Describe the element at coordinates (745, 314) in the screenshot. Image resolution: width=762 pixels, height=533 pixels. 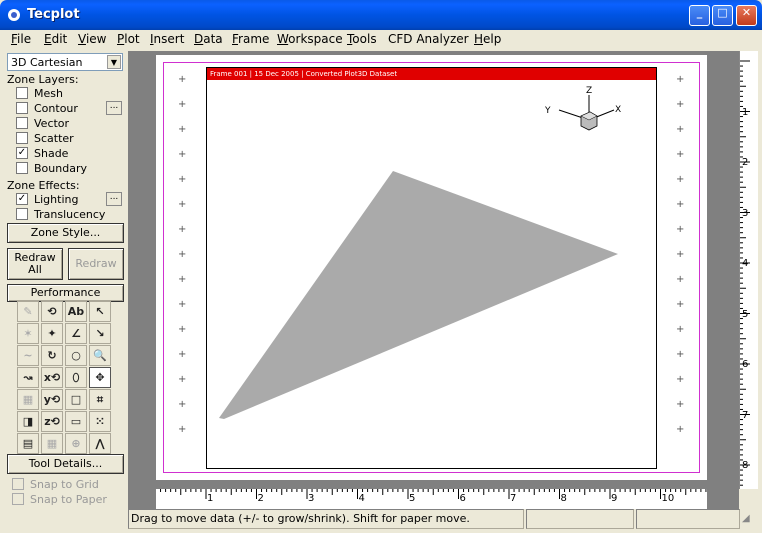
I see `ruler-number: 5` at that location.